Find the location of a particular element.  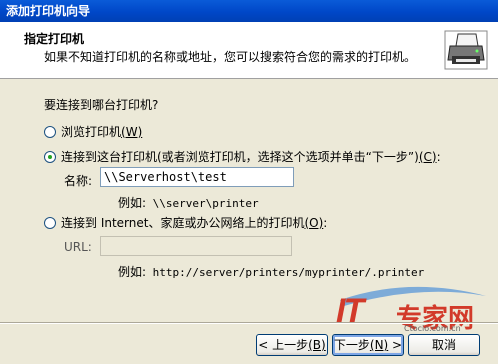

connect-label: 连接到这台打印机(或者浏览打印机，选择这个选项并单击“下一步”) is located at coordinates (240, 156).